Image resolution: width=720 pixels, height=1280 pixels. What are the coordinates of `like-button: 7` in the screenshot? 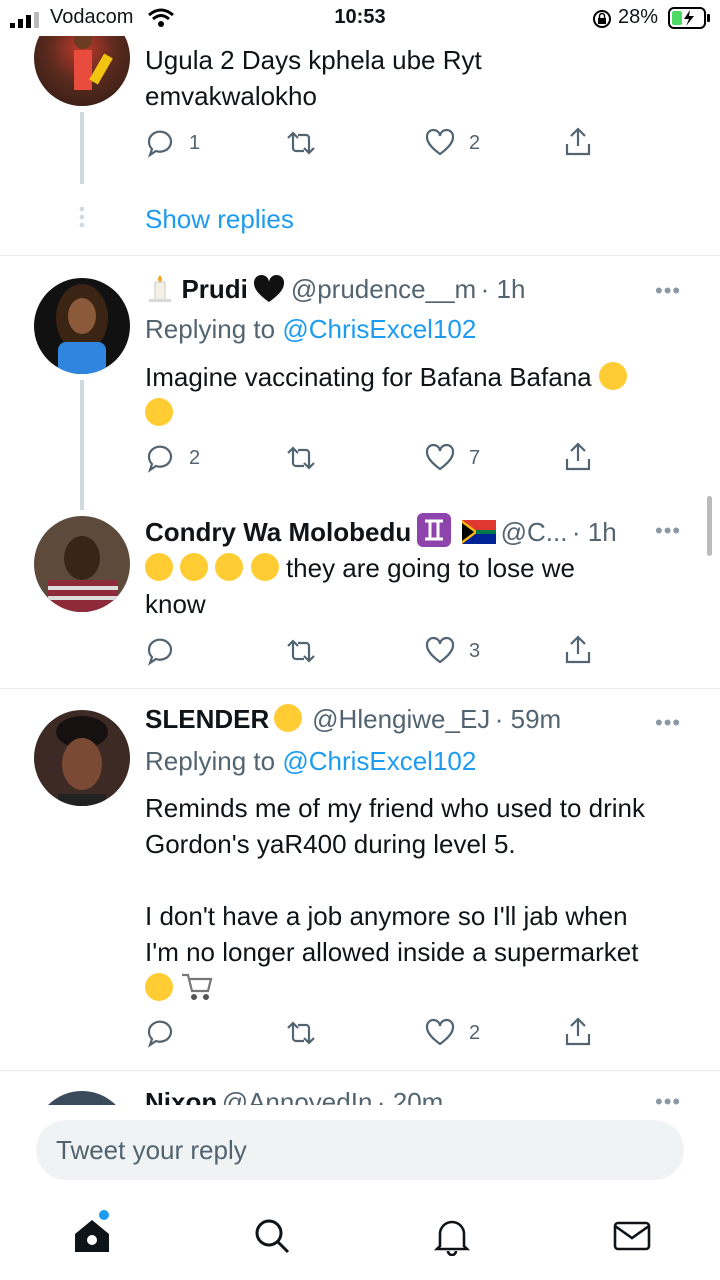 It's located at (452, 458).